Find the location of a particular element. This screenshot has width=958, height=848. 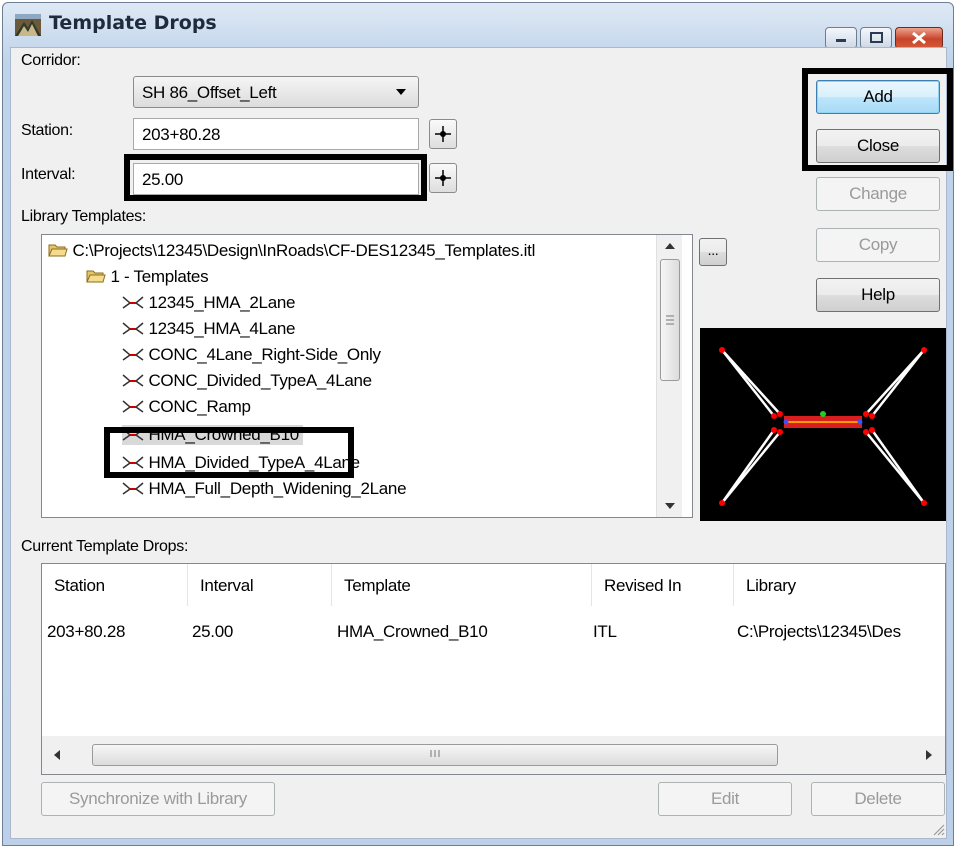

cell-library: C:\Projects\12345\Des is located at coordinates (819, 631).